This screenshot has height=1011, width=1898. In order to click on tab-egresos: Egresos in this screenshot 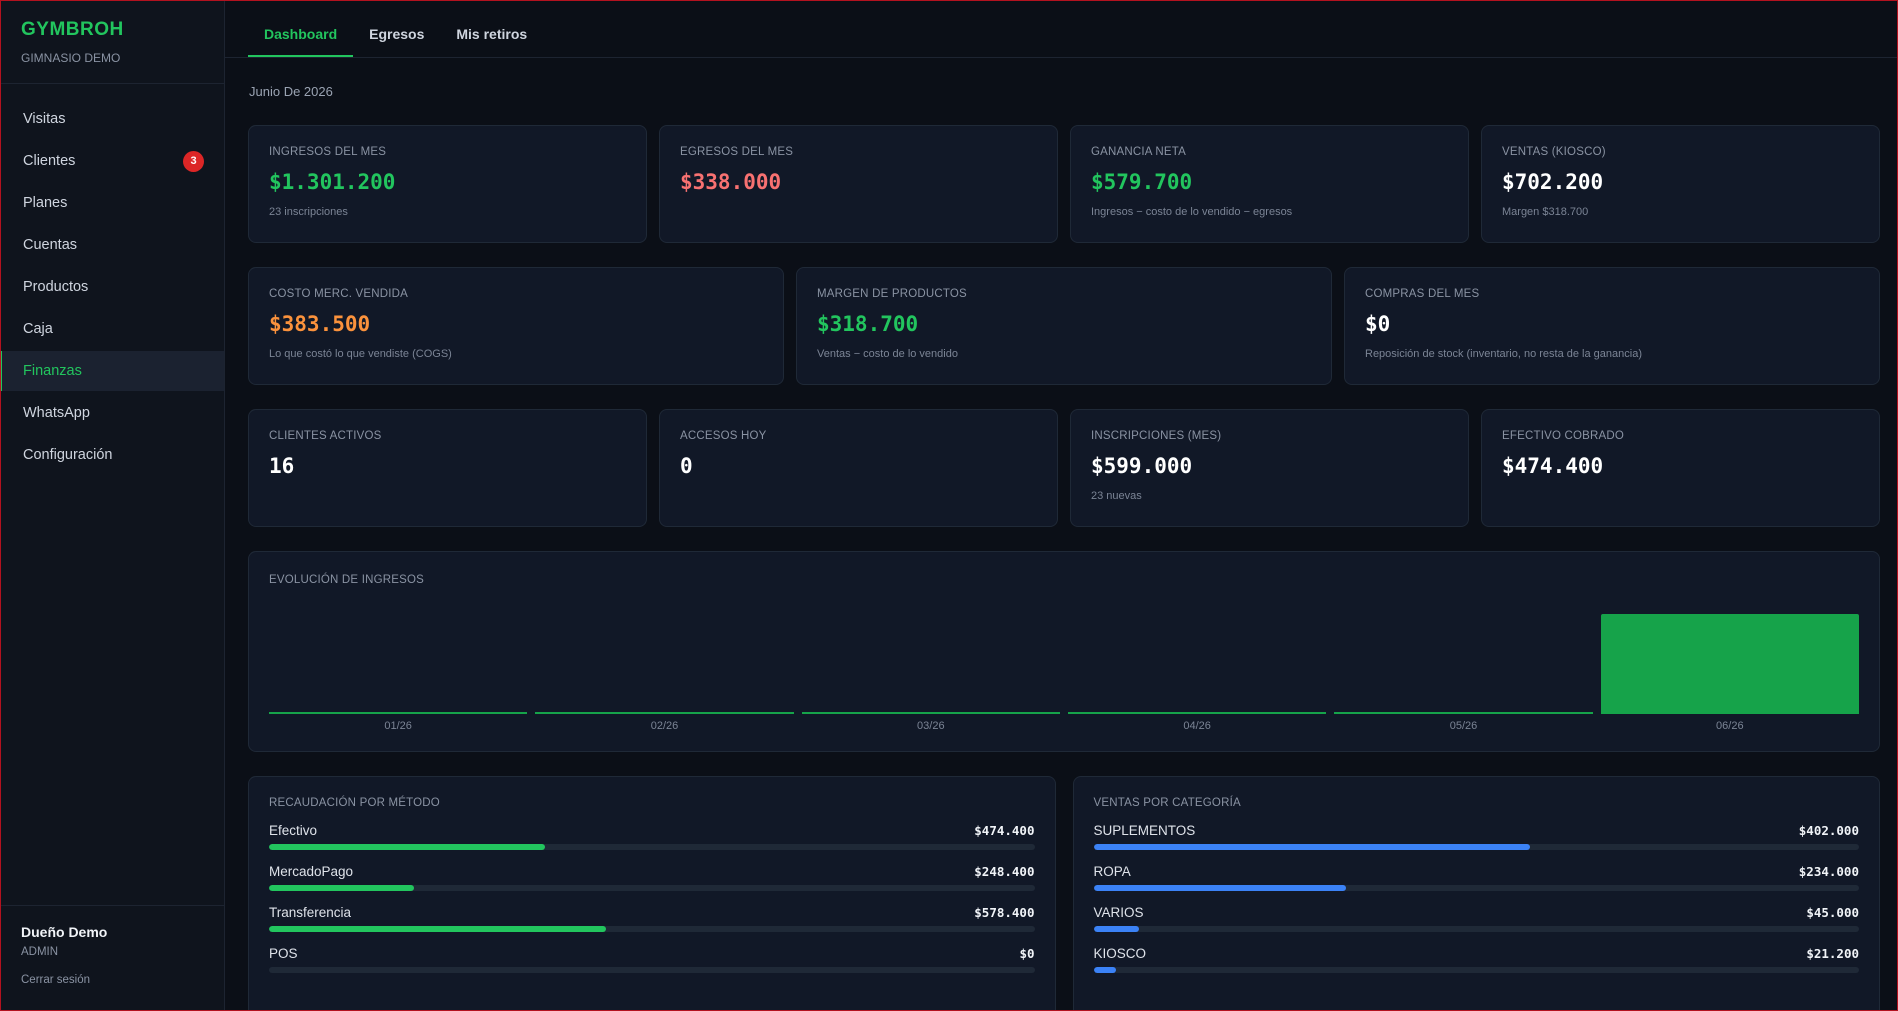, I will do `click(396, 29)`.